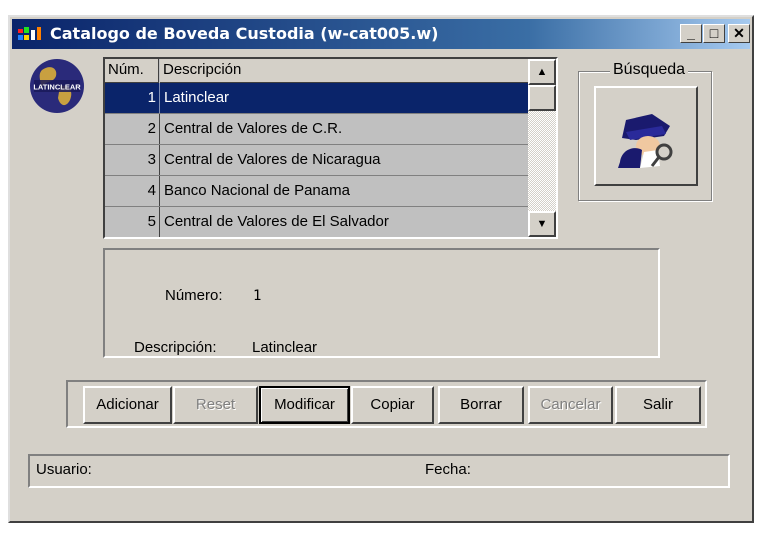  I want to click on window-title: Catalogo de Boveda Custodia (w-cat005.w), so click(244, 33).